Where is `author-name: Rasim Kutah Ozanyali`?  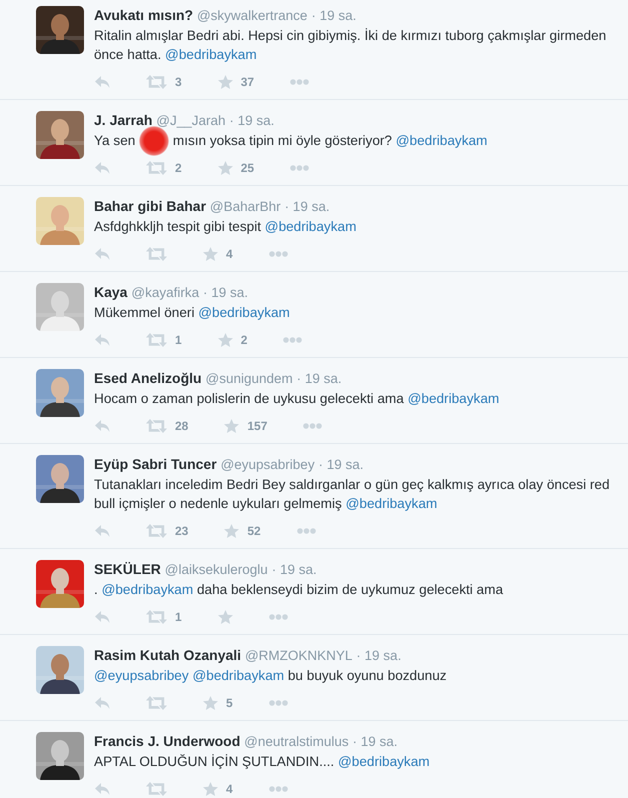 author-name: Rasim Kutah Ozanyali is located at coordinates (168, 655).